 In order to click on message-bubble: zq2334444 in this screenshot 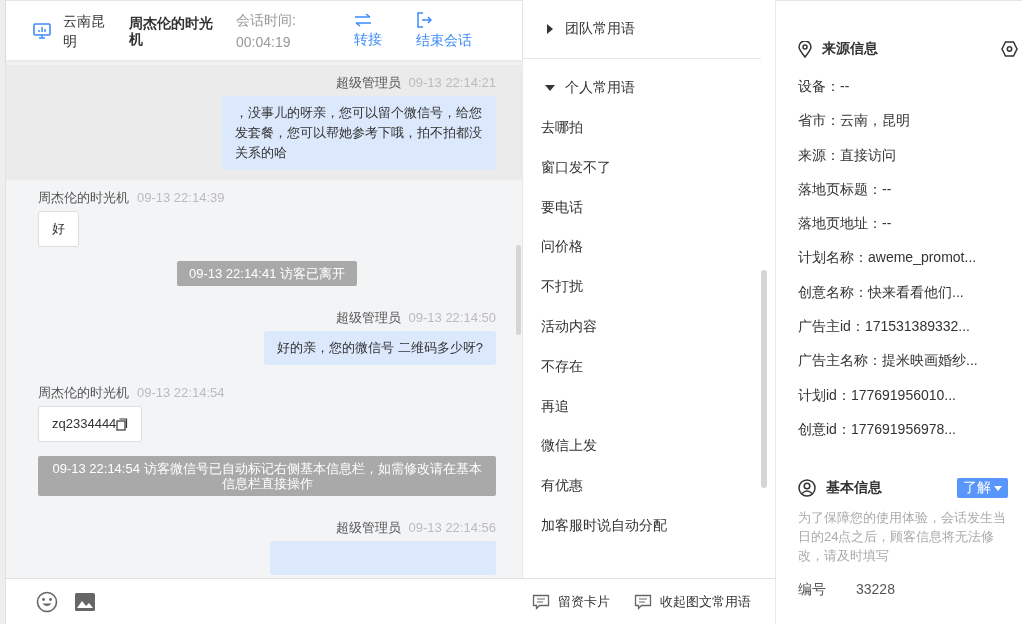, I will do `click(90, 424)`.